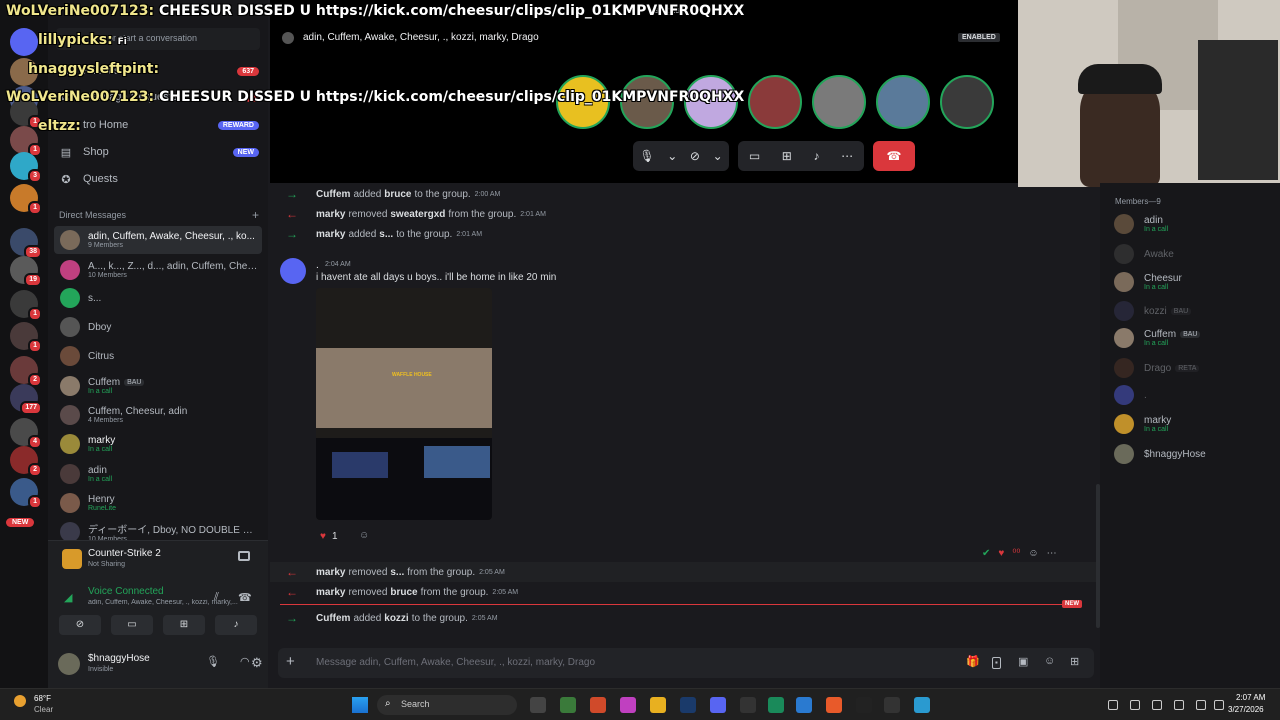  What do you see at coordinates (695, 156) in the screenshot?
I see `camera-off-icon: ⊘` at bounding box center [695, 156].